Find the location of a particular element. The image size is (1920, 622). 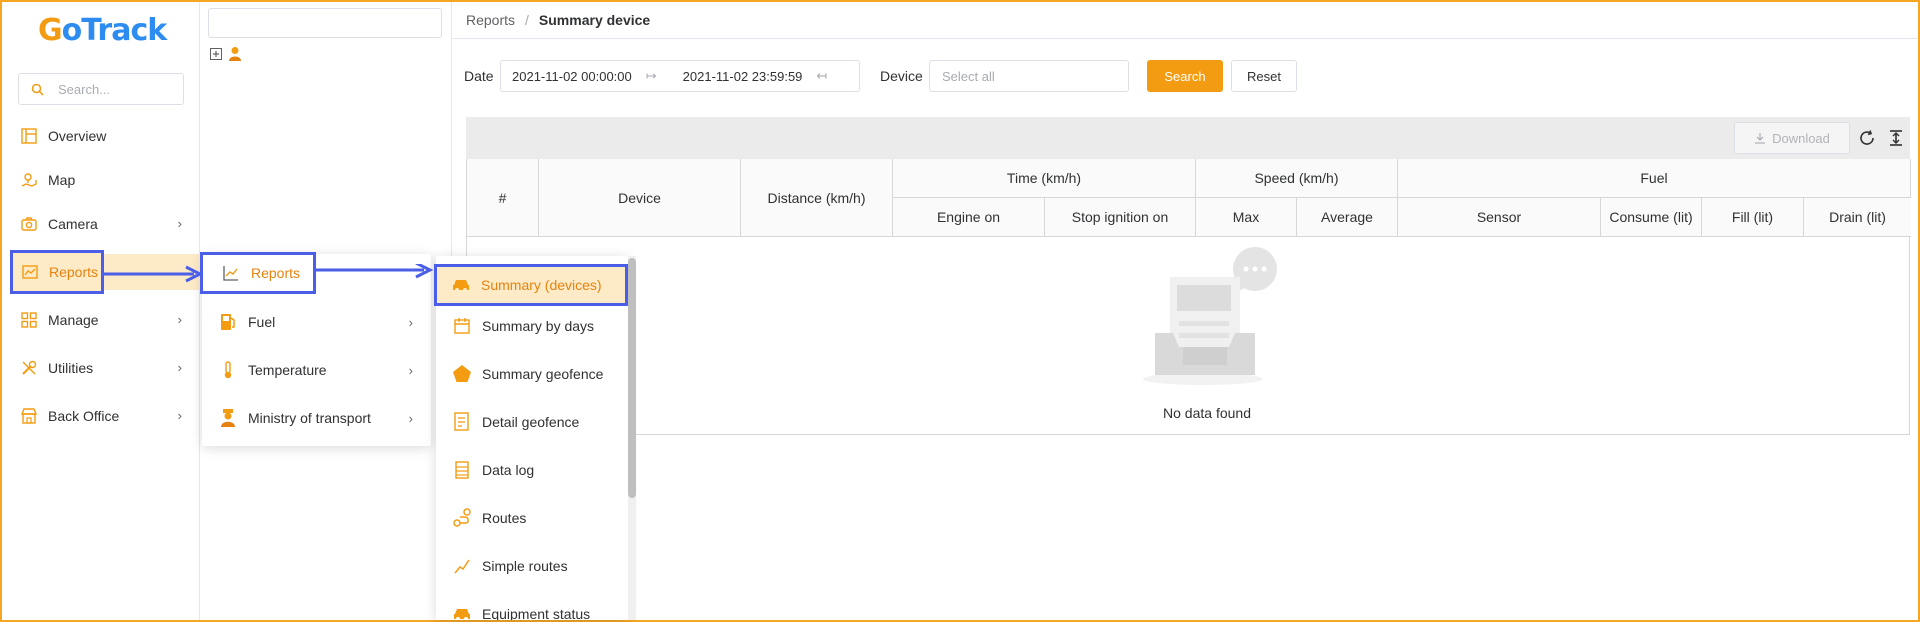

sidebar-search-input is located at coordinates (113, 89).